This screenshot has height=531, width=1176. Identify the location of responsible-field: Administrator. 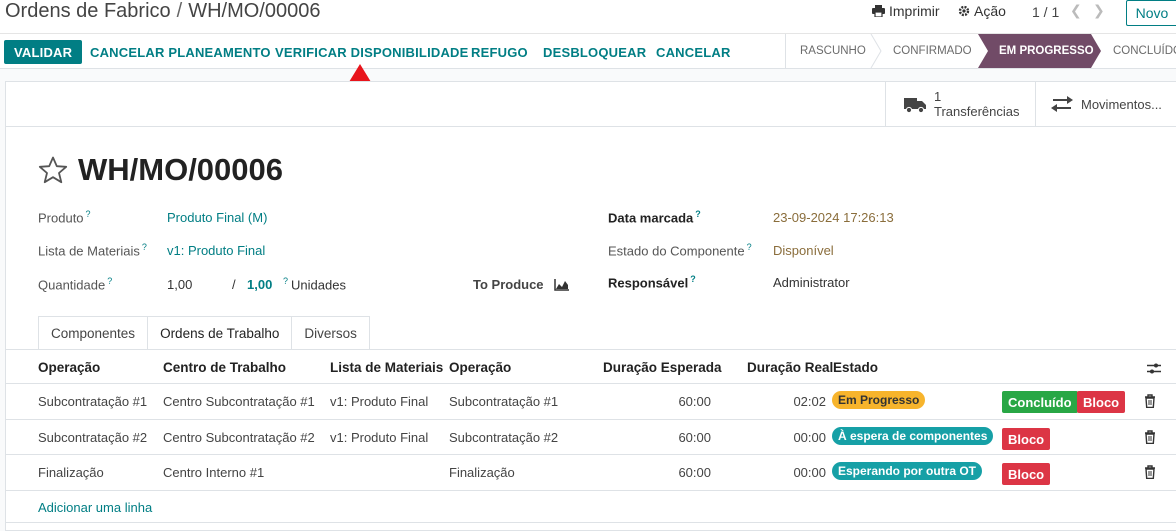
(811, 282).